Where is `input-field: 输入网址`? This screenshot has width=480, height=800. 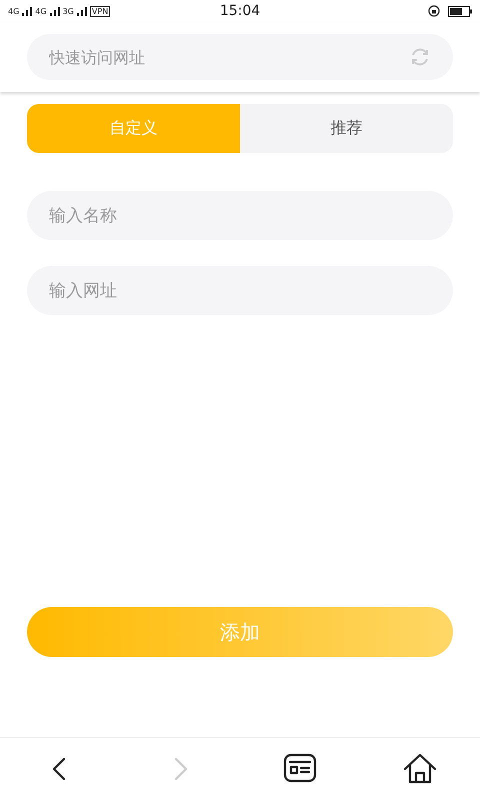
input-field: 输入网址 is located at coordinates (240, 290).